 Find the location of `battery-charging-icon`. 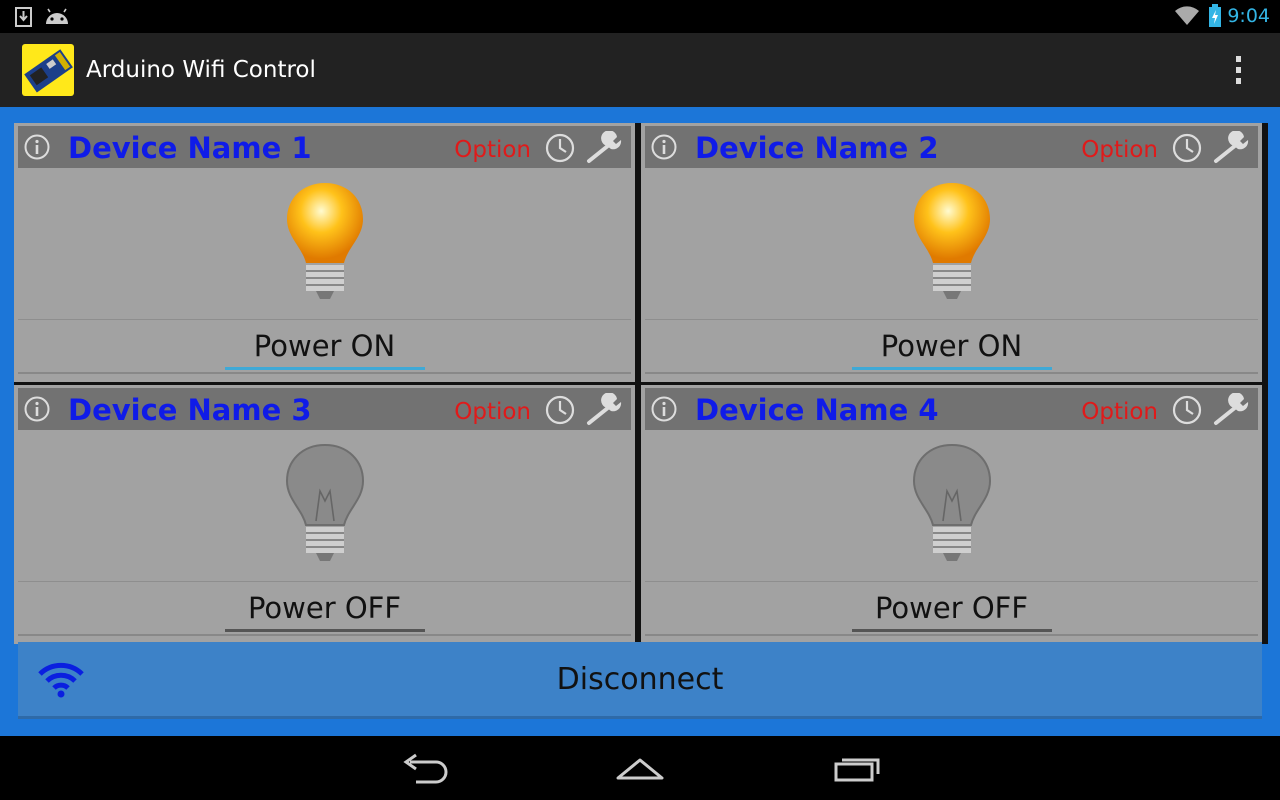

battery-charging-icon is located at coordinates (1215, 15).